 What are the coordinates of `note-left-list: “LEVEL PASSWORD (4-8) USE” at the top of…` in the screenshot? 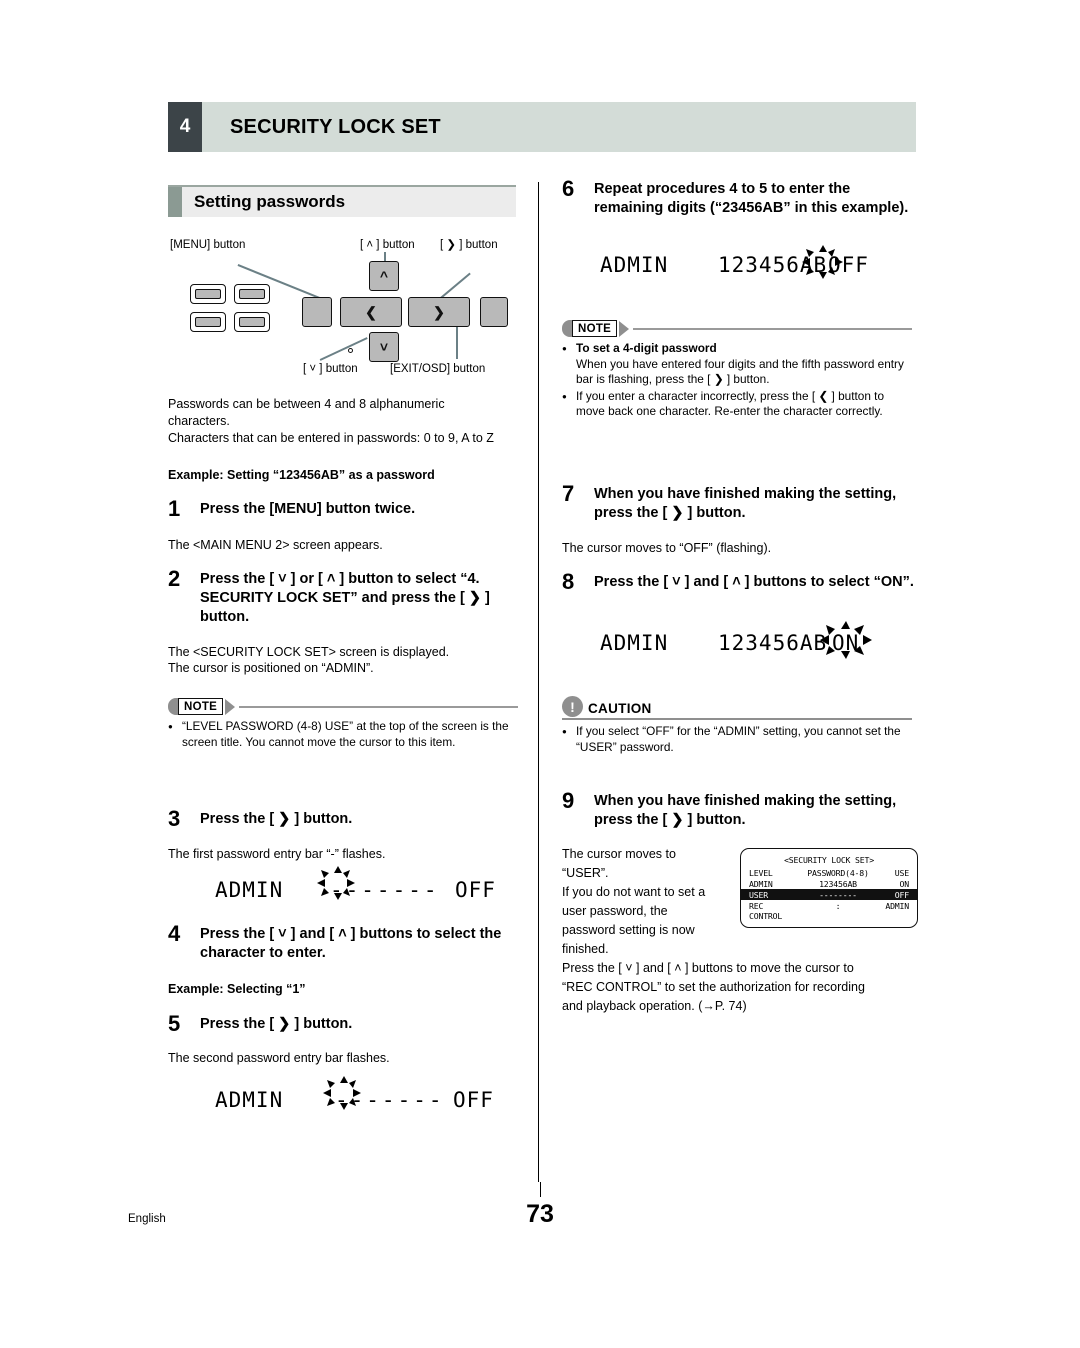 It's located at (343, 734).